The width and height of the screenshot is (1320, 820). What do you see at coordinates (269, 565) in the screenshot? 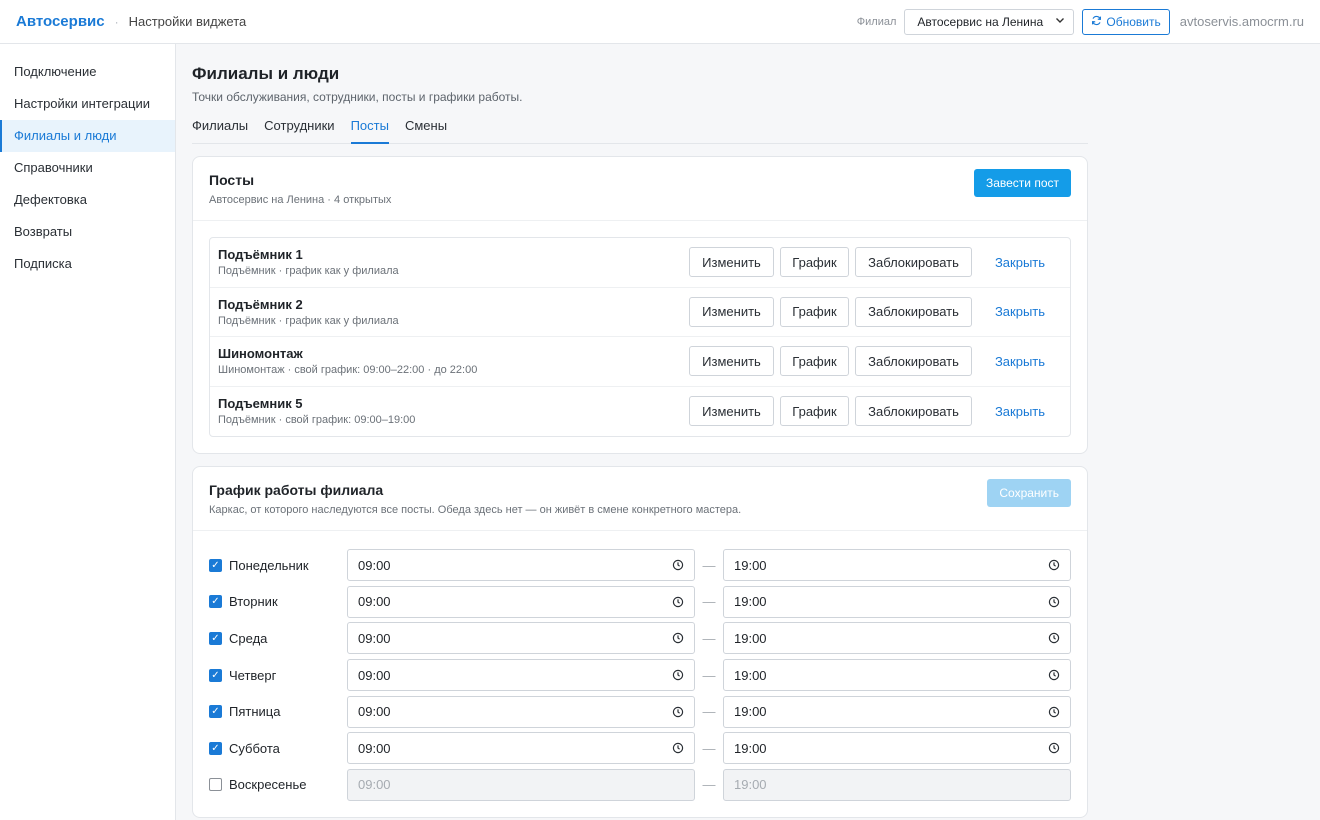
I see `day-name: Понедельник` at bounding box center [269, 565].